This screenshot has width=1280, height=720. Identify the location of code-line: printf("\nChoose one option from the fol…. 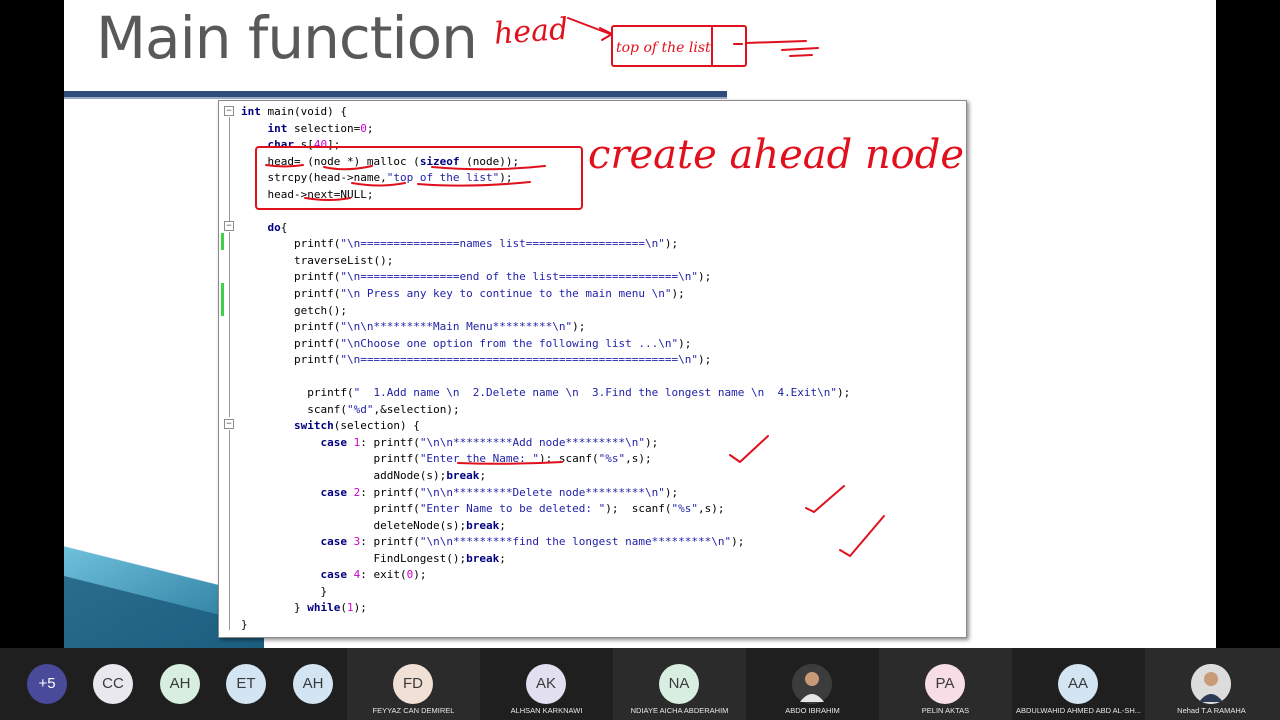
(466, 343).